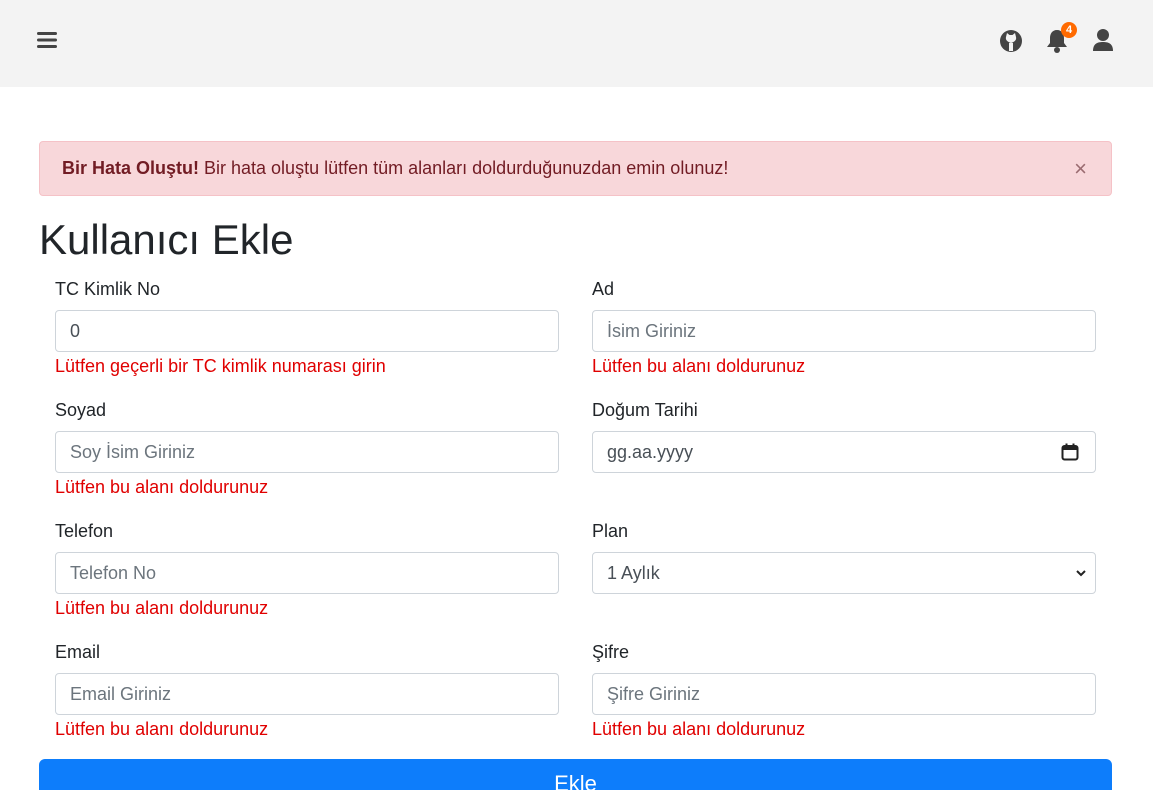  I want to click on calendar-icon, so click(1070, 452).